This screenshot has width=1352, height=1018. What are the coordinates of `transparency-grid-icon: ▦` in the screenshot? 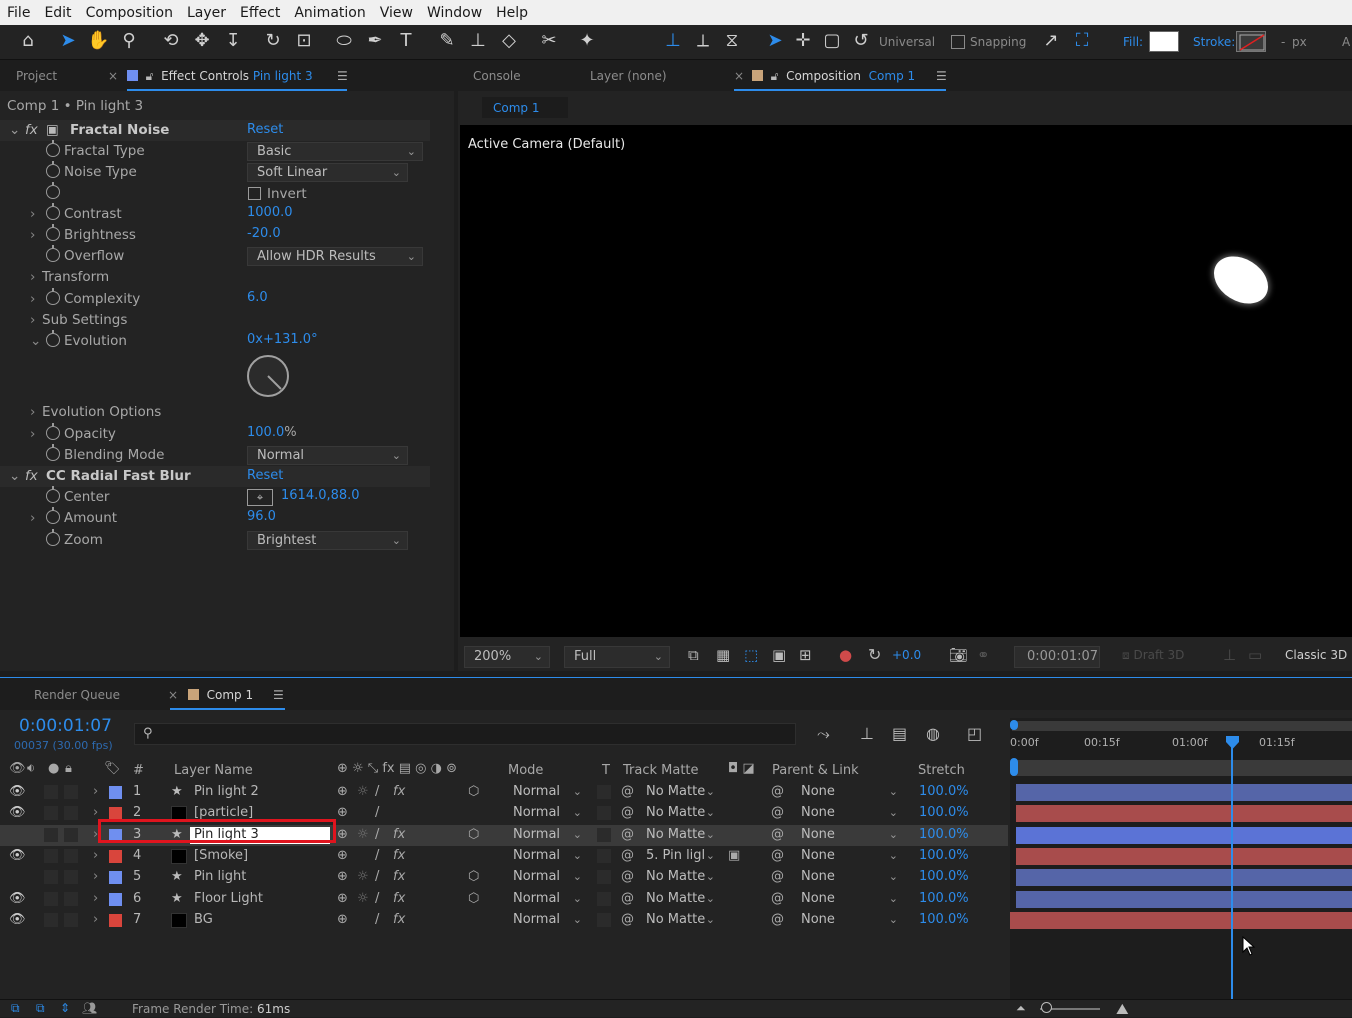 It's located at (723, 655).